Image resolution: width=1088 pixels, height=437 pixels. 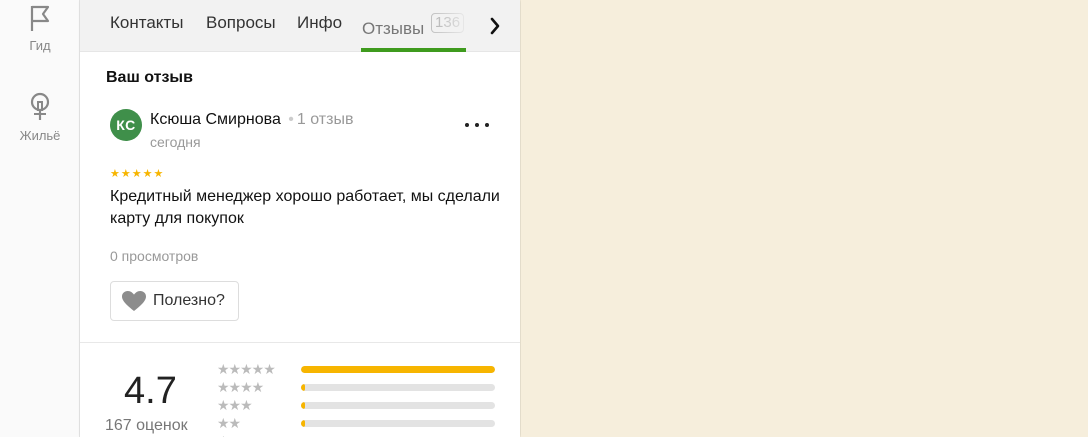 What do you see at coordinates (300, 342) in the screenshot?
I see `divider` at bounding box center [300, 342].